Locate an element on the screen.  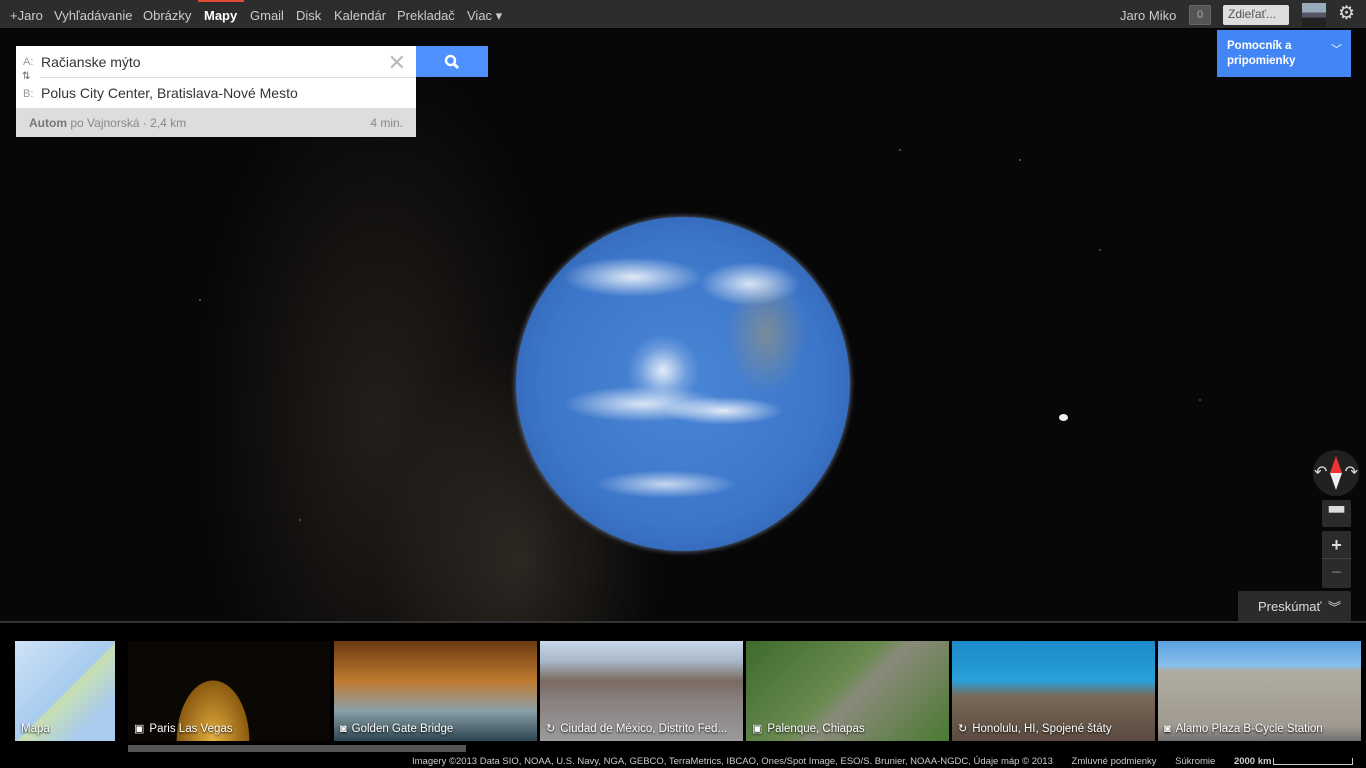
thumbnail-palenque: ▣ Palenque, Chiapas is located at coordinates (847, 691).